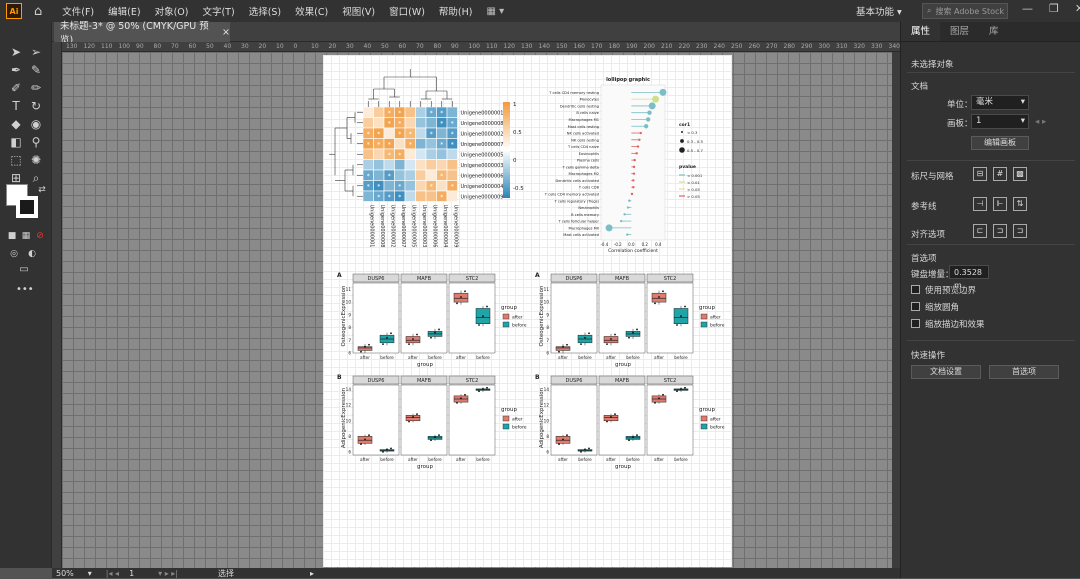  I want to click on rotate-tool-icon: ↻, so click(36, 106).